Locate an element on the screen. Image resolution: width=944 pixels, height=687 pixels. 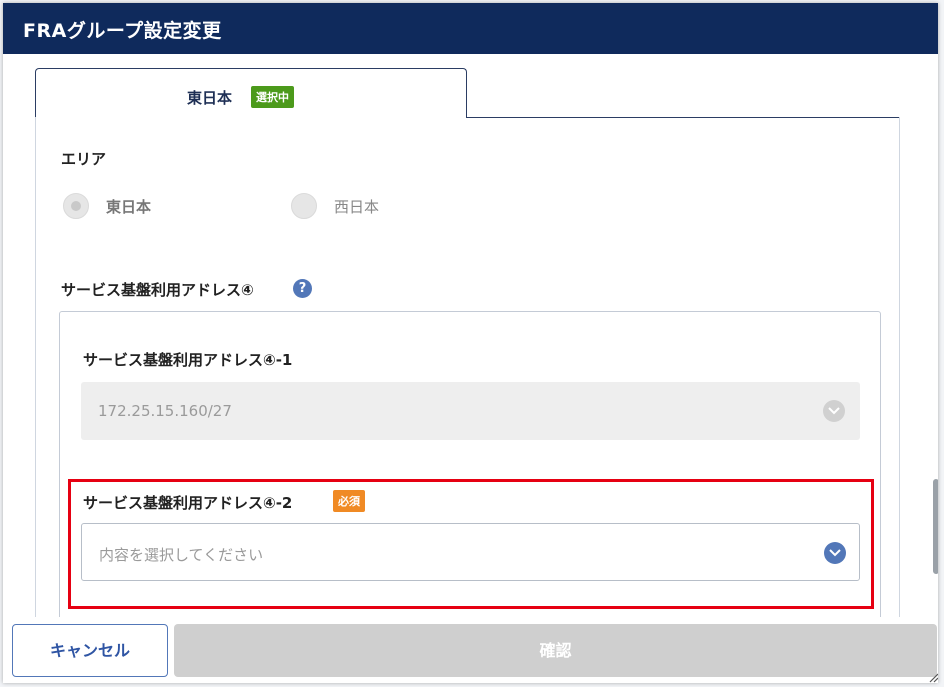
radio-west-japan is located at coordinates (304, 206).